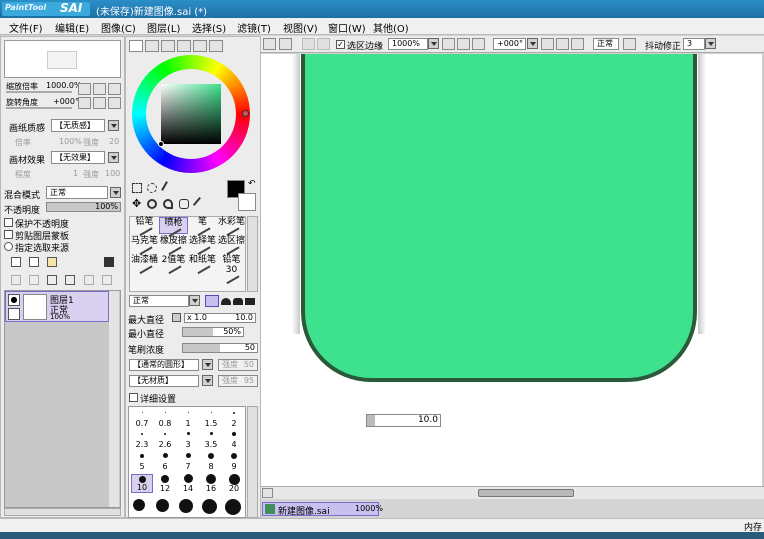 This screenshot has width=764, height=539. I want to click on color-mixer-tab-icon, so click(184, 46).